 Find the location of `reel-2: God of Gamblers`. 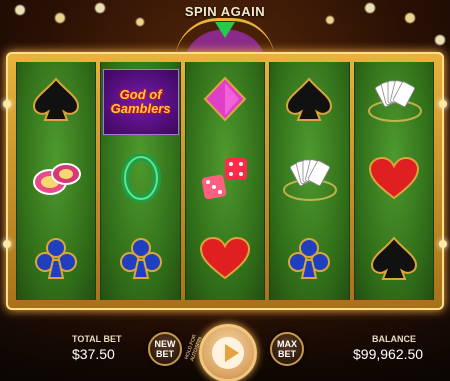

reel-2: God of Gamblers is located at coordinates (140, 181).